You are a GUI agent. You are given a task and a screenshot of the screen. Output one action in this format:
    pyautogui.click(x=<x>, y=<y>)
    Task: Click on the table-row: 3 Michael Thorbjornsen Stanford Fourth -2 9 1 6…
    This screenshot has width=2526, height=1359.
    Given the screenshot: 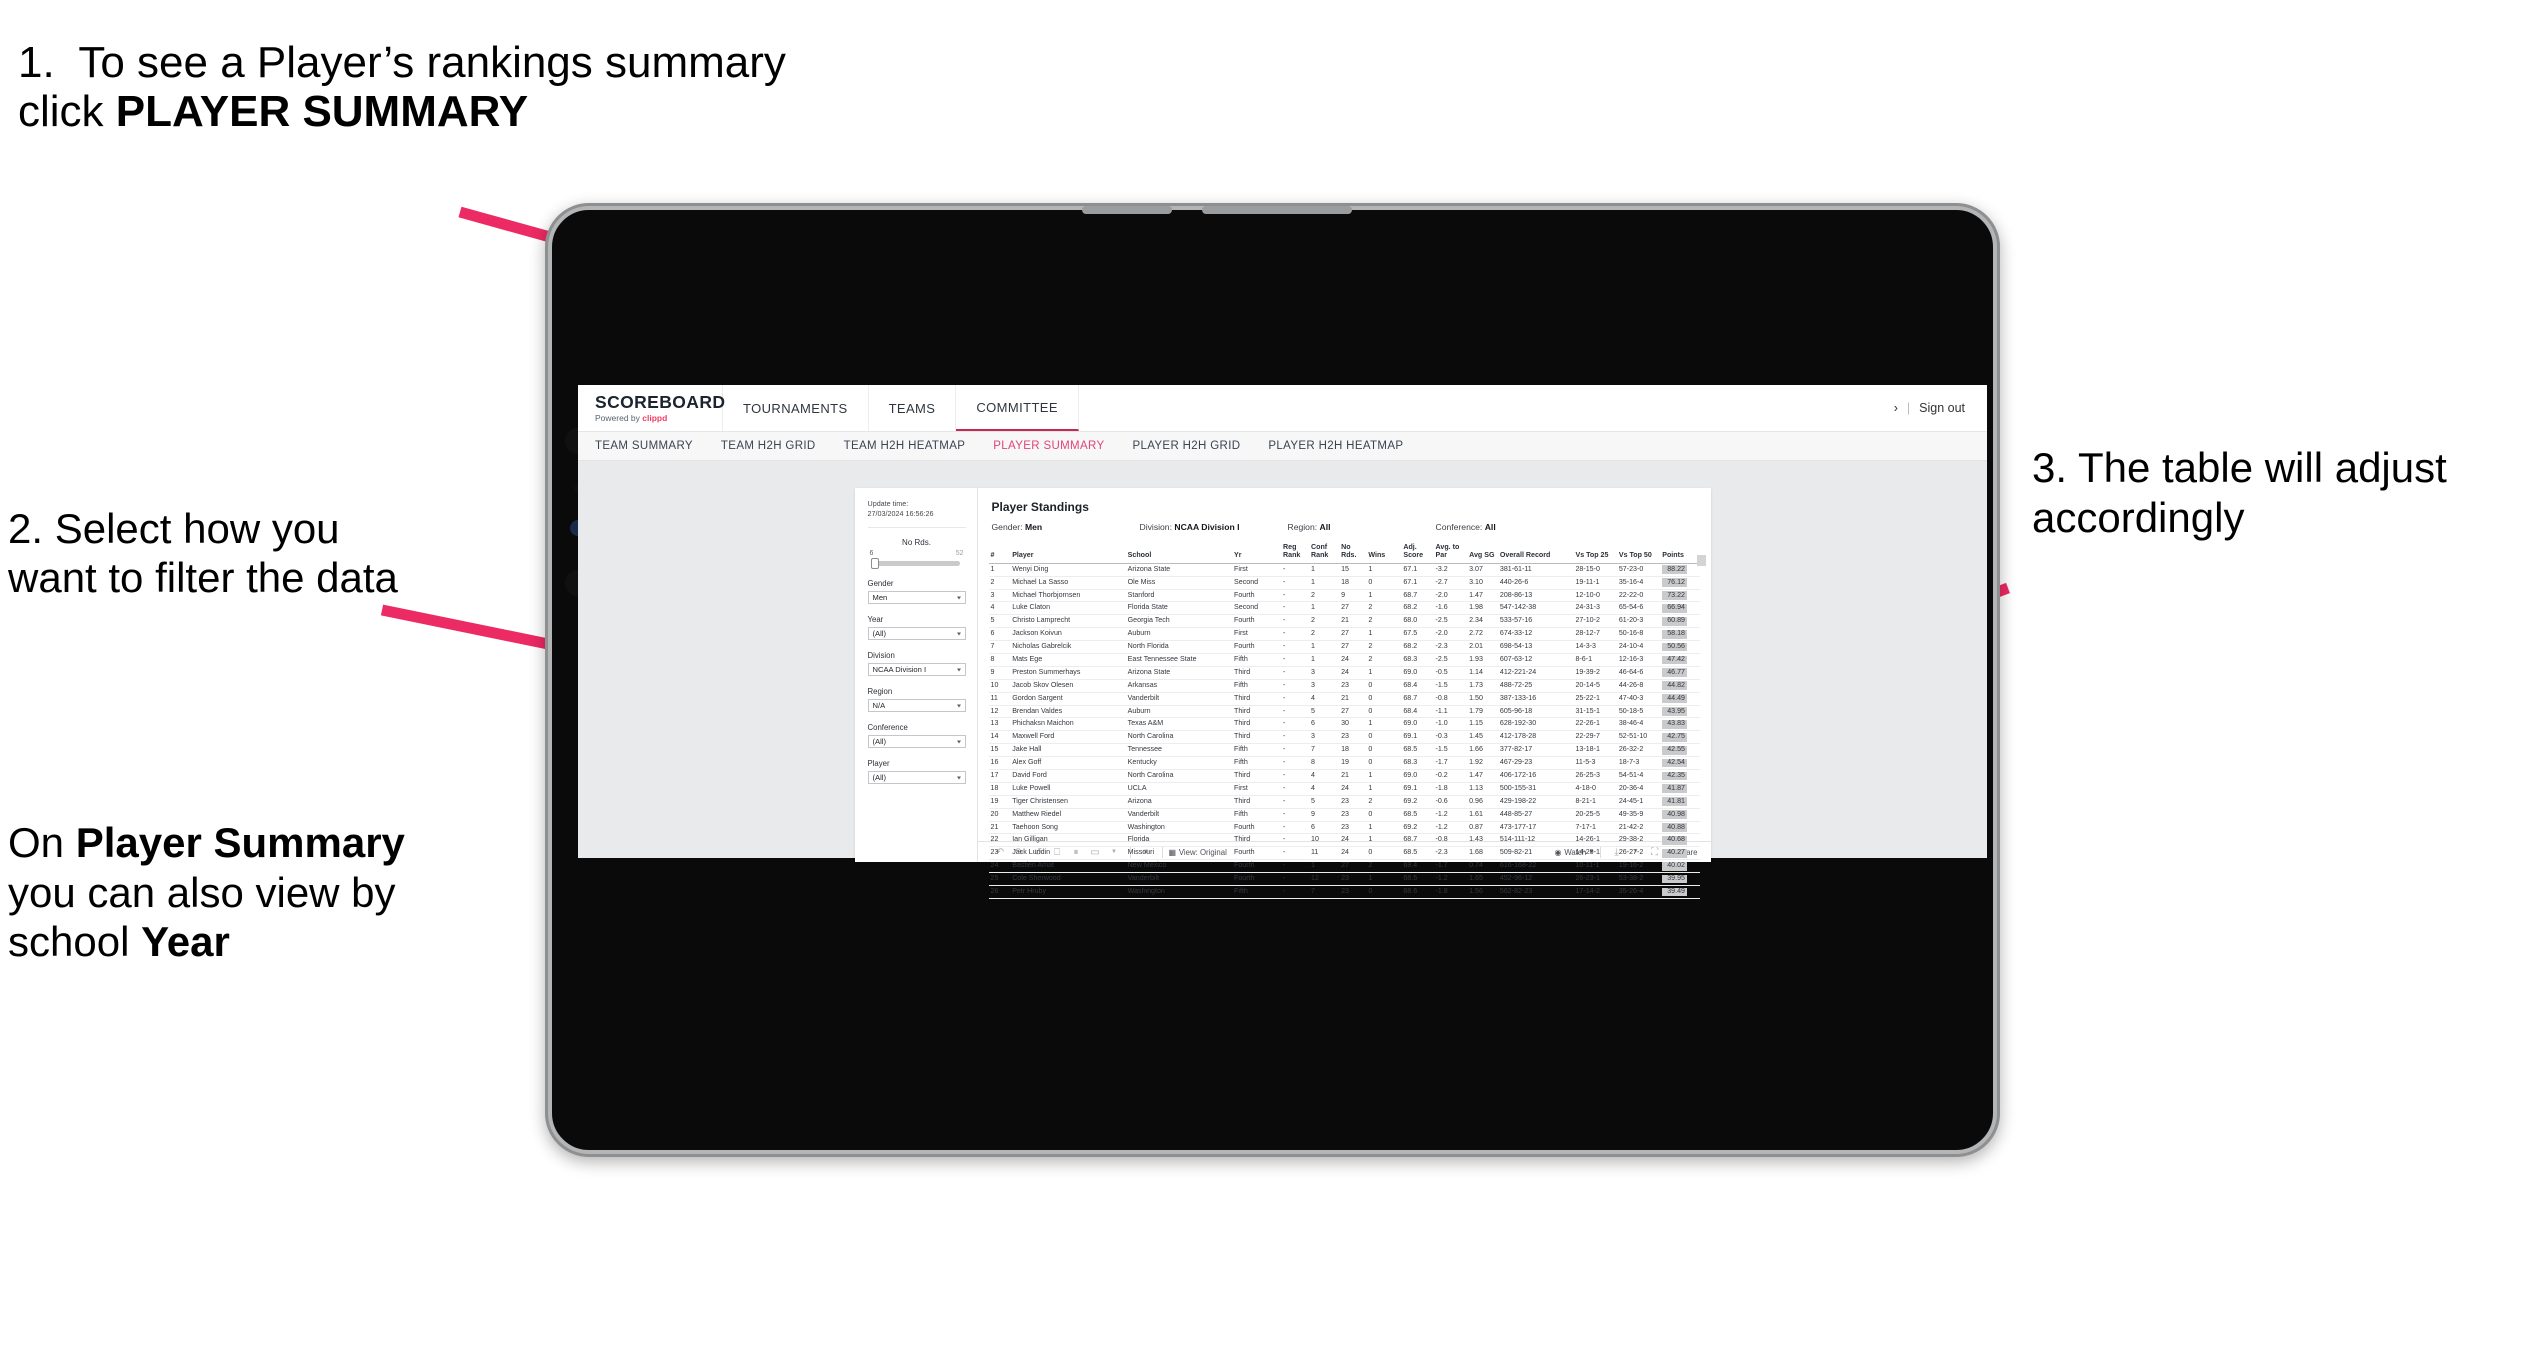 What is the action you would take?
    pyautogui.click(x=1344, y=596)
    